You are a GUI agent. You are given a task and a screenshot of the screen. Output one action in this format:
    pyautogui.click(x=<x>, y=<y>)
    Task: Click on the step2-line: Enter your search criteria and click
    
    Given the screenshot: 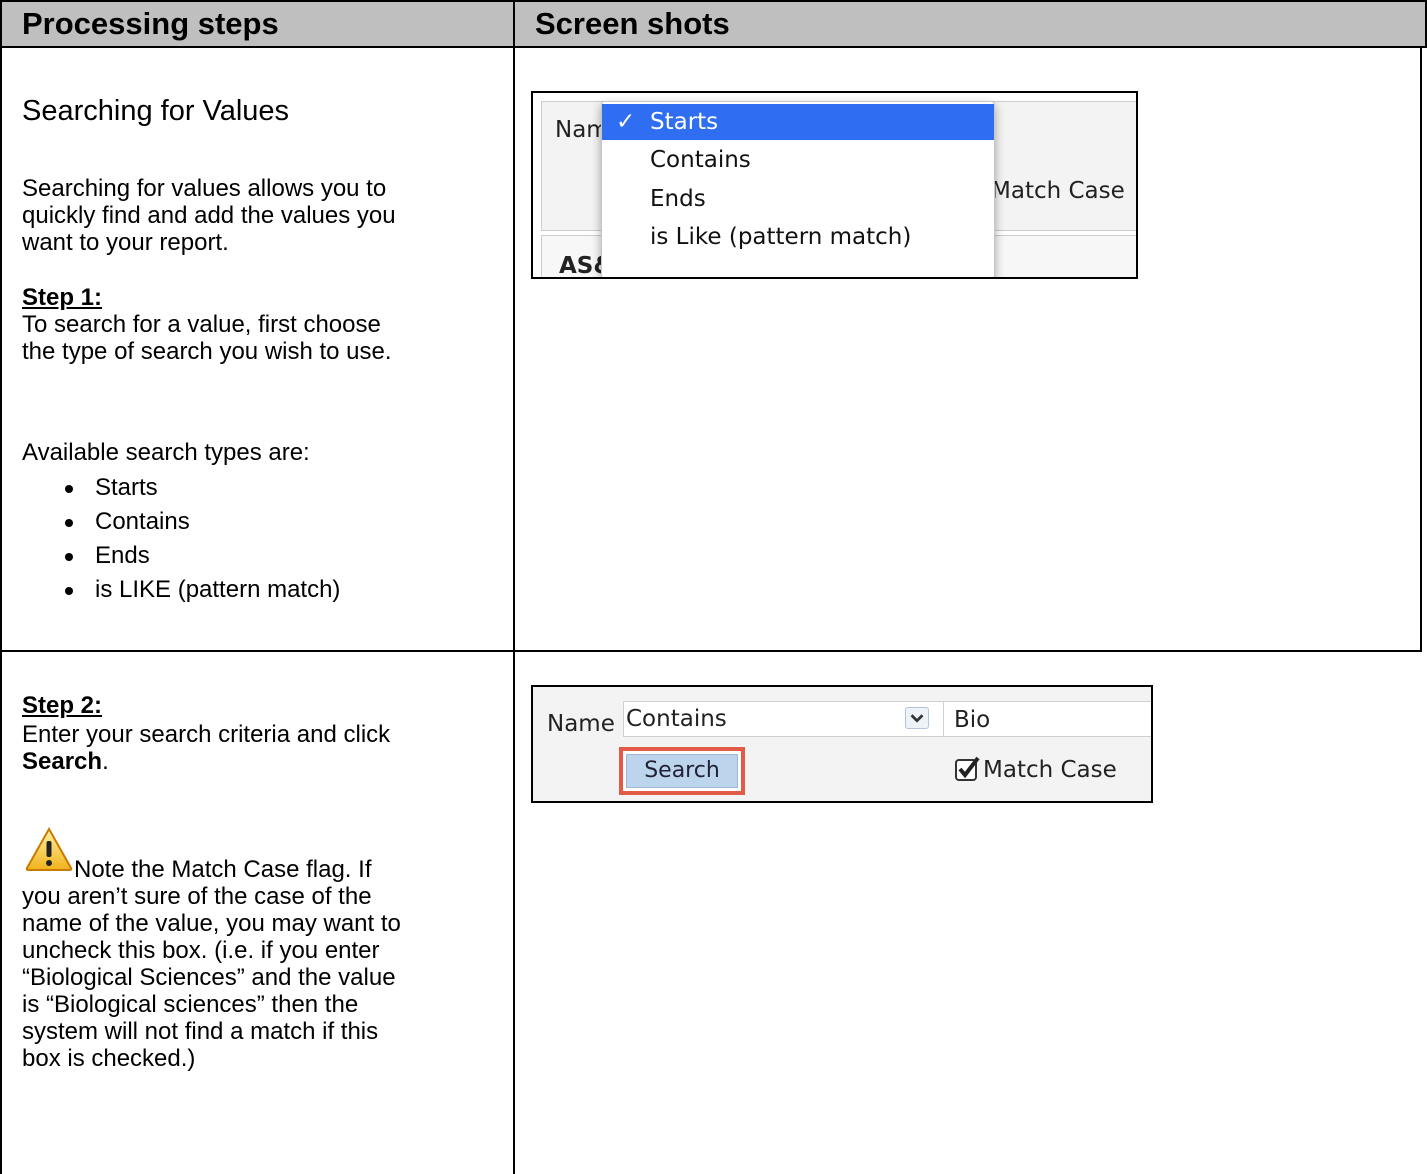 What is the action you would take?
    pyautogui.click(x=206, y=734)
    